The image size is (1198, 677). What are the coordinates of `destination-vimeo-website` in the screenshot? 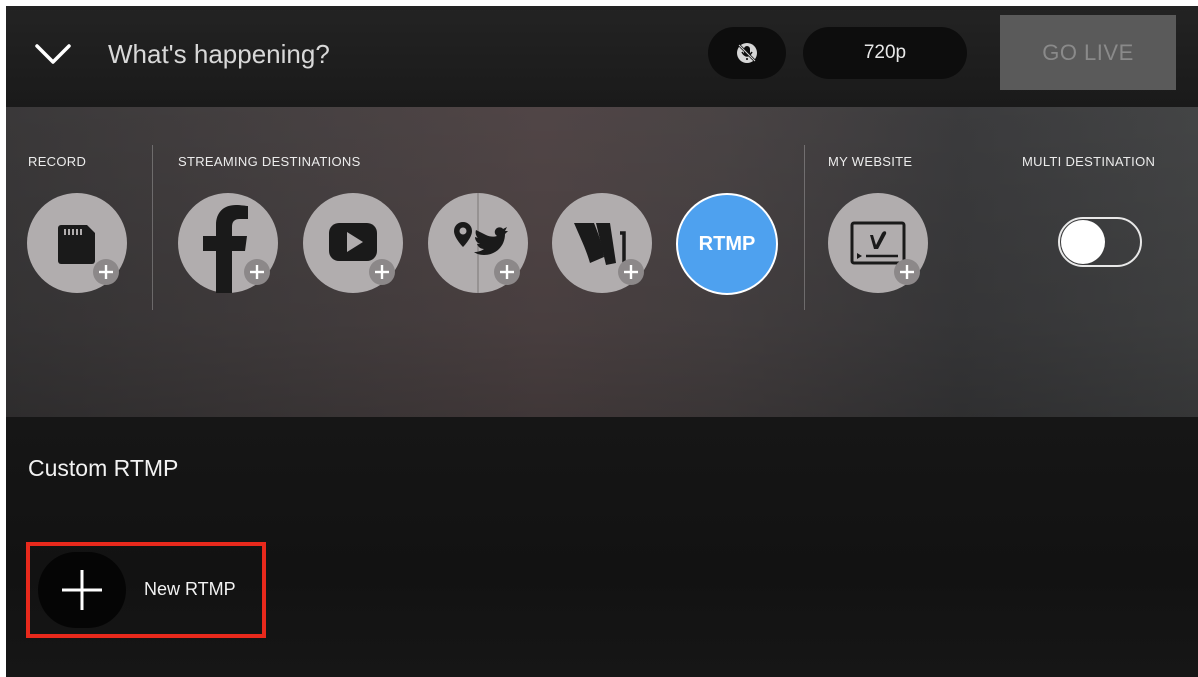 It's located at (878, 243).